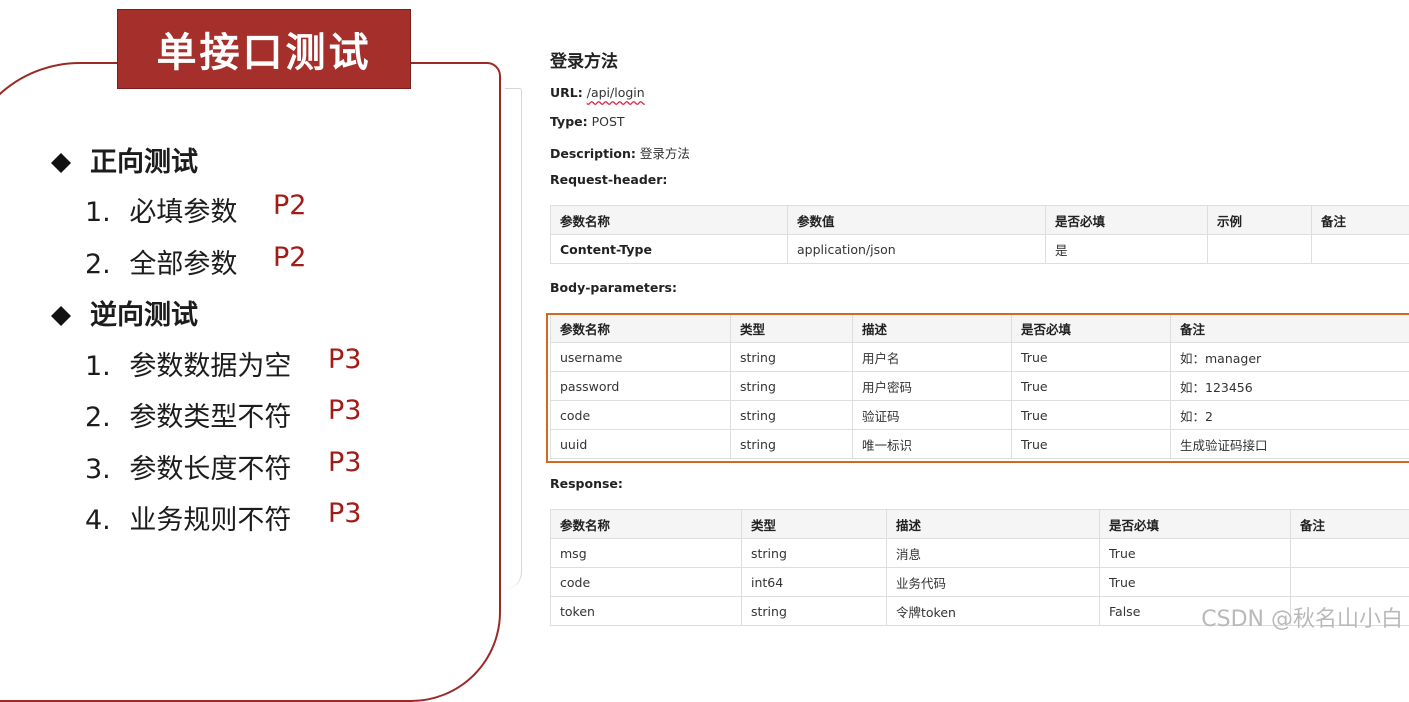 The height and width of the screenshot is (702, 1409). What do you see at coordinates (144, 162) in the screenshot?
I see `heading-text: 正向测试` at bounding box center [144, 162].